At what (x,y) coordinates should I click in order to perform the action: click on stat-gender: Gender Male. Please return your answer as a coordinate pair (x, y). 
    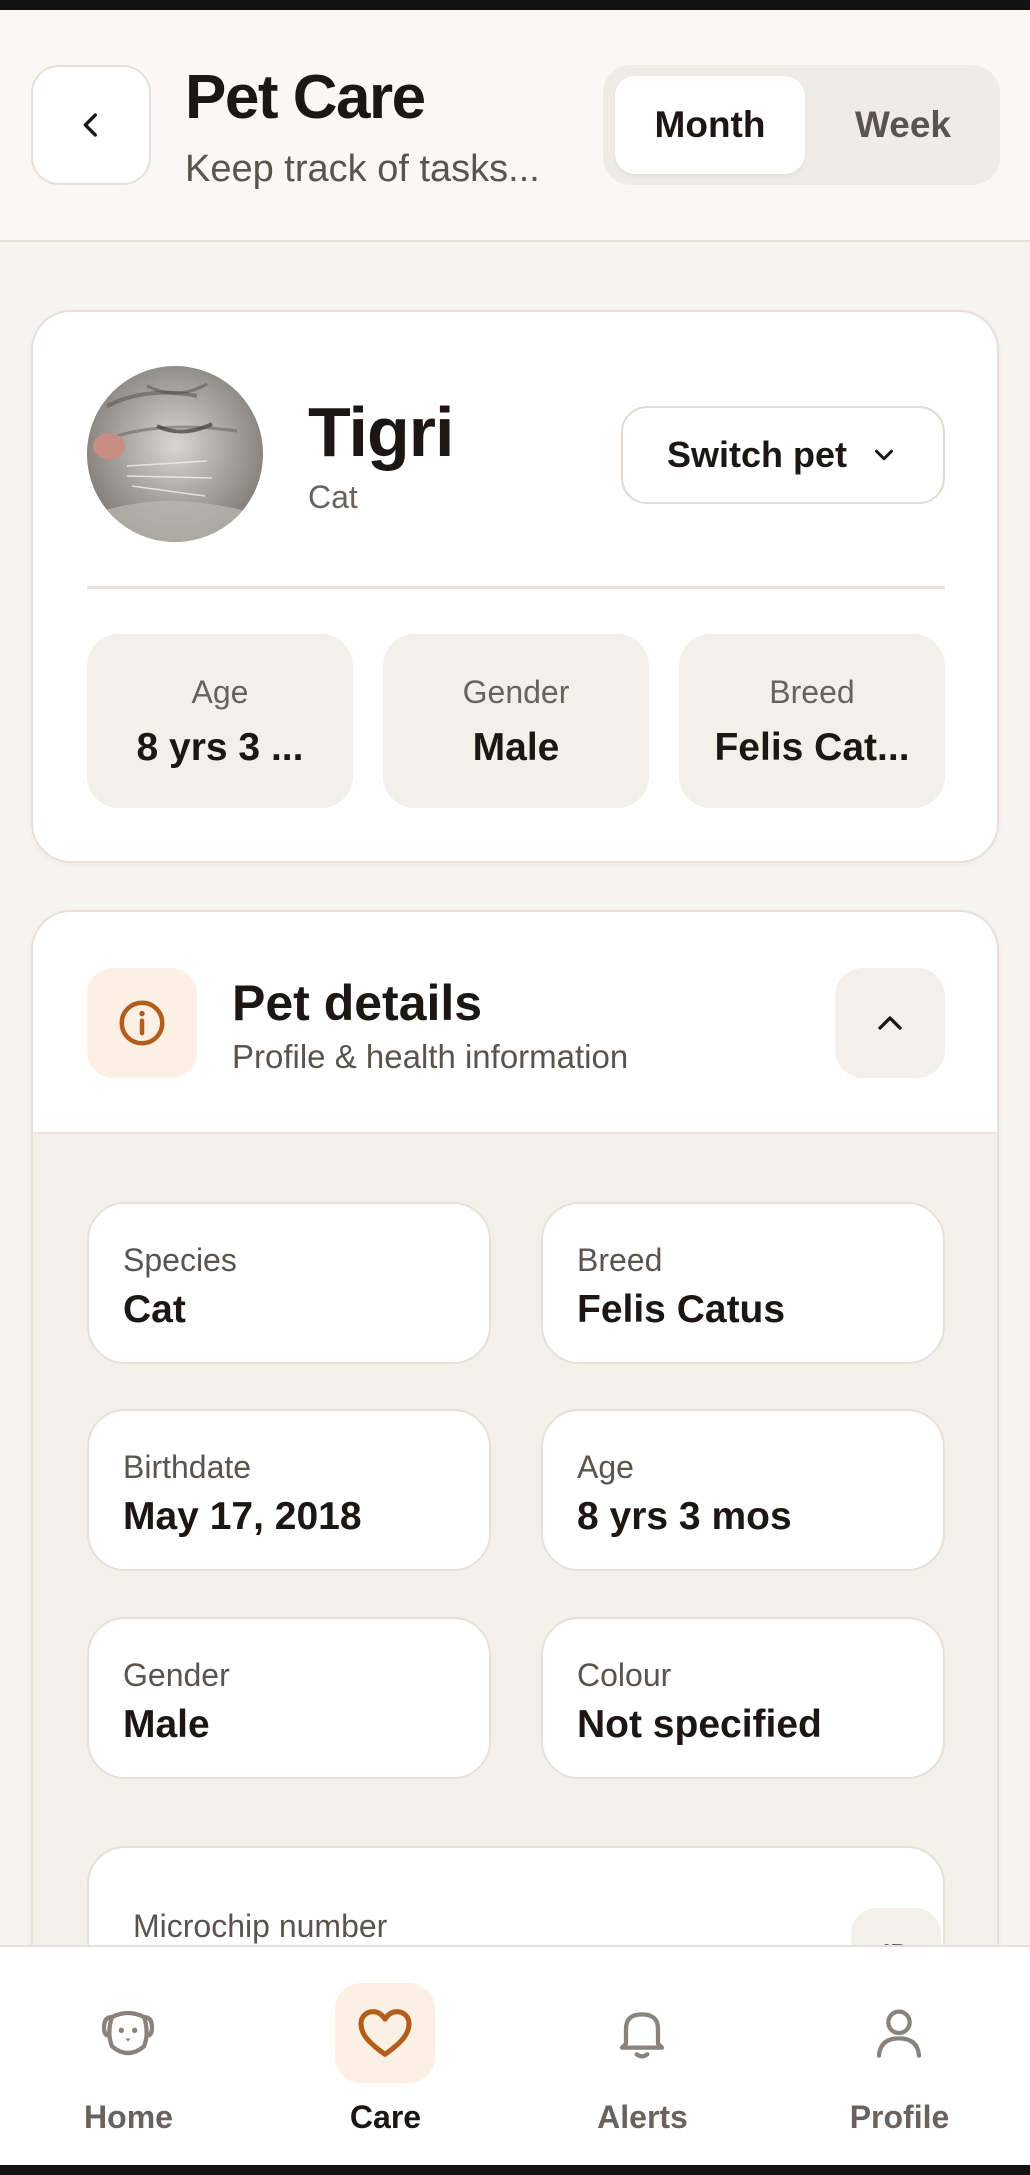
    Looking at the image, I should click on (516, 721).